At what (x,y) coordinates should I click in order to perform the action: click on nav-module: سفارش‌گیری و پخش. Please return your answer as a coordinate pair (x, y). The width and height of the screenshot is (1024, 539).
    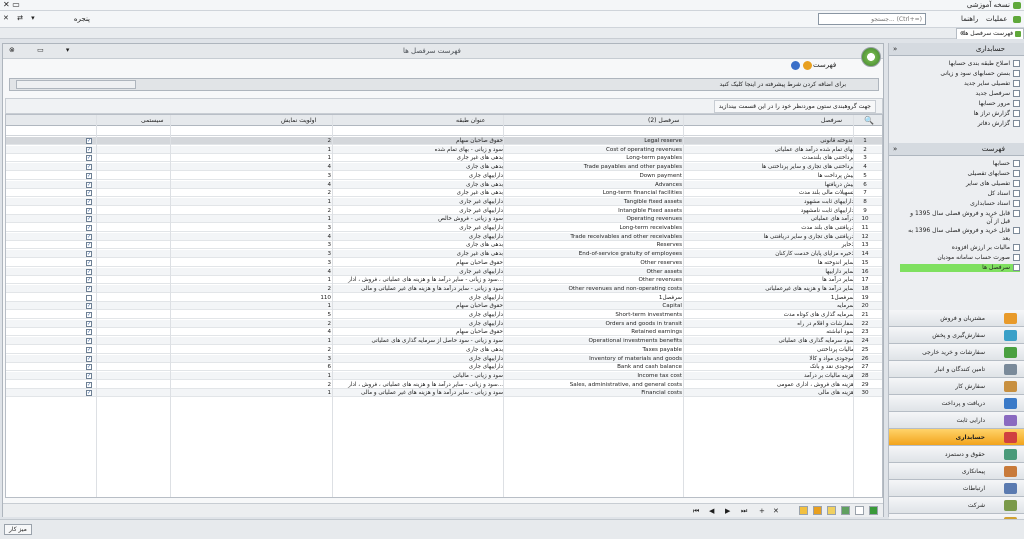
    Looking at the image, I should click on (956, 335).